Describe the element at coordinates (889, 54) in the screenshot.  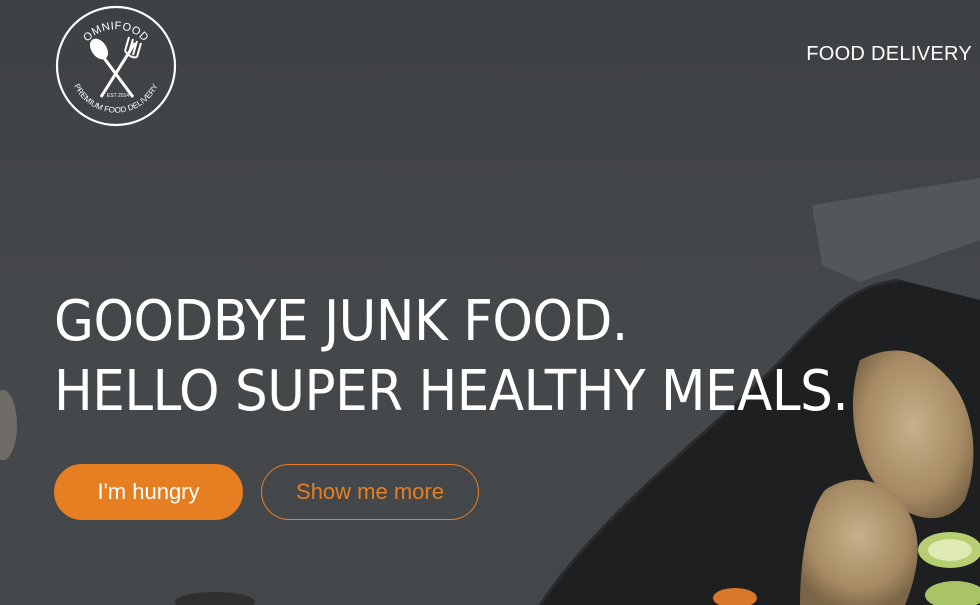
I see `nav-link-food-delivery: FOOD DELIVERY` at that location.